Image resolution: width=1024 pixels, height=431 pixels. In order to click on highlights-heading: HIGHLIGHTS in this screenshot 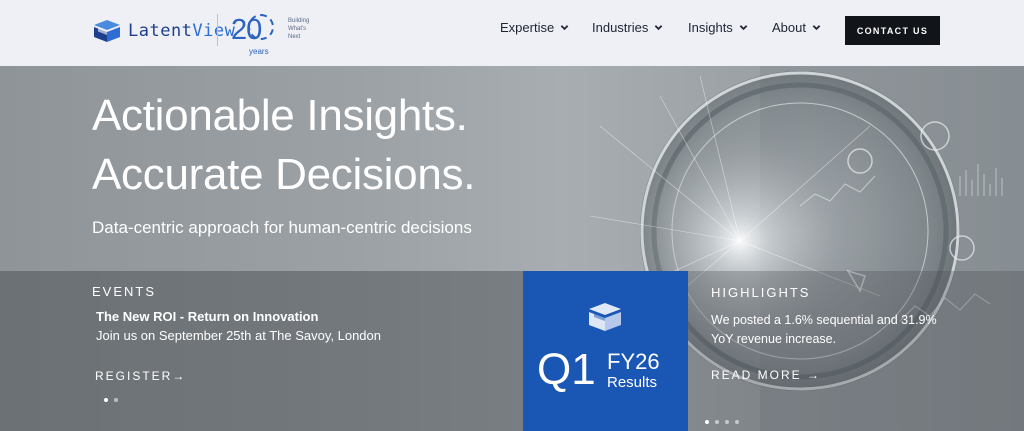, I will do `click(761, 292)`.